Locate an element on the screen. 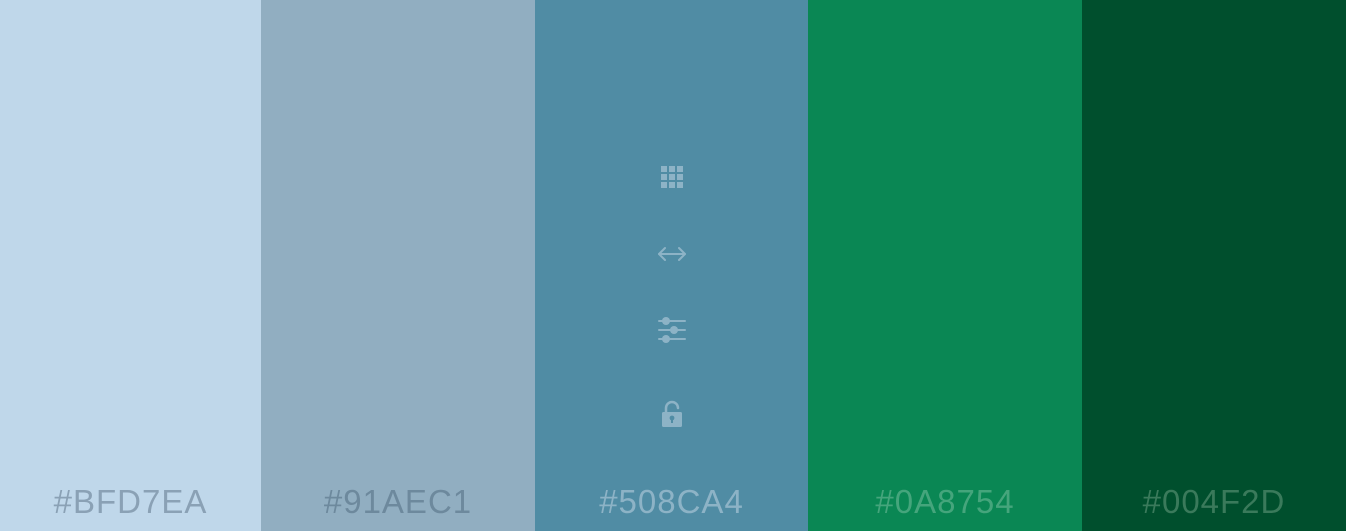 The height and width of the screenshot is (531, 1346). drag-horizontal-icon is located at coordinates (672, 254).